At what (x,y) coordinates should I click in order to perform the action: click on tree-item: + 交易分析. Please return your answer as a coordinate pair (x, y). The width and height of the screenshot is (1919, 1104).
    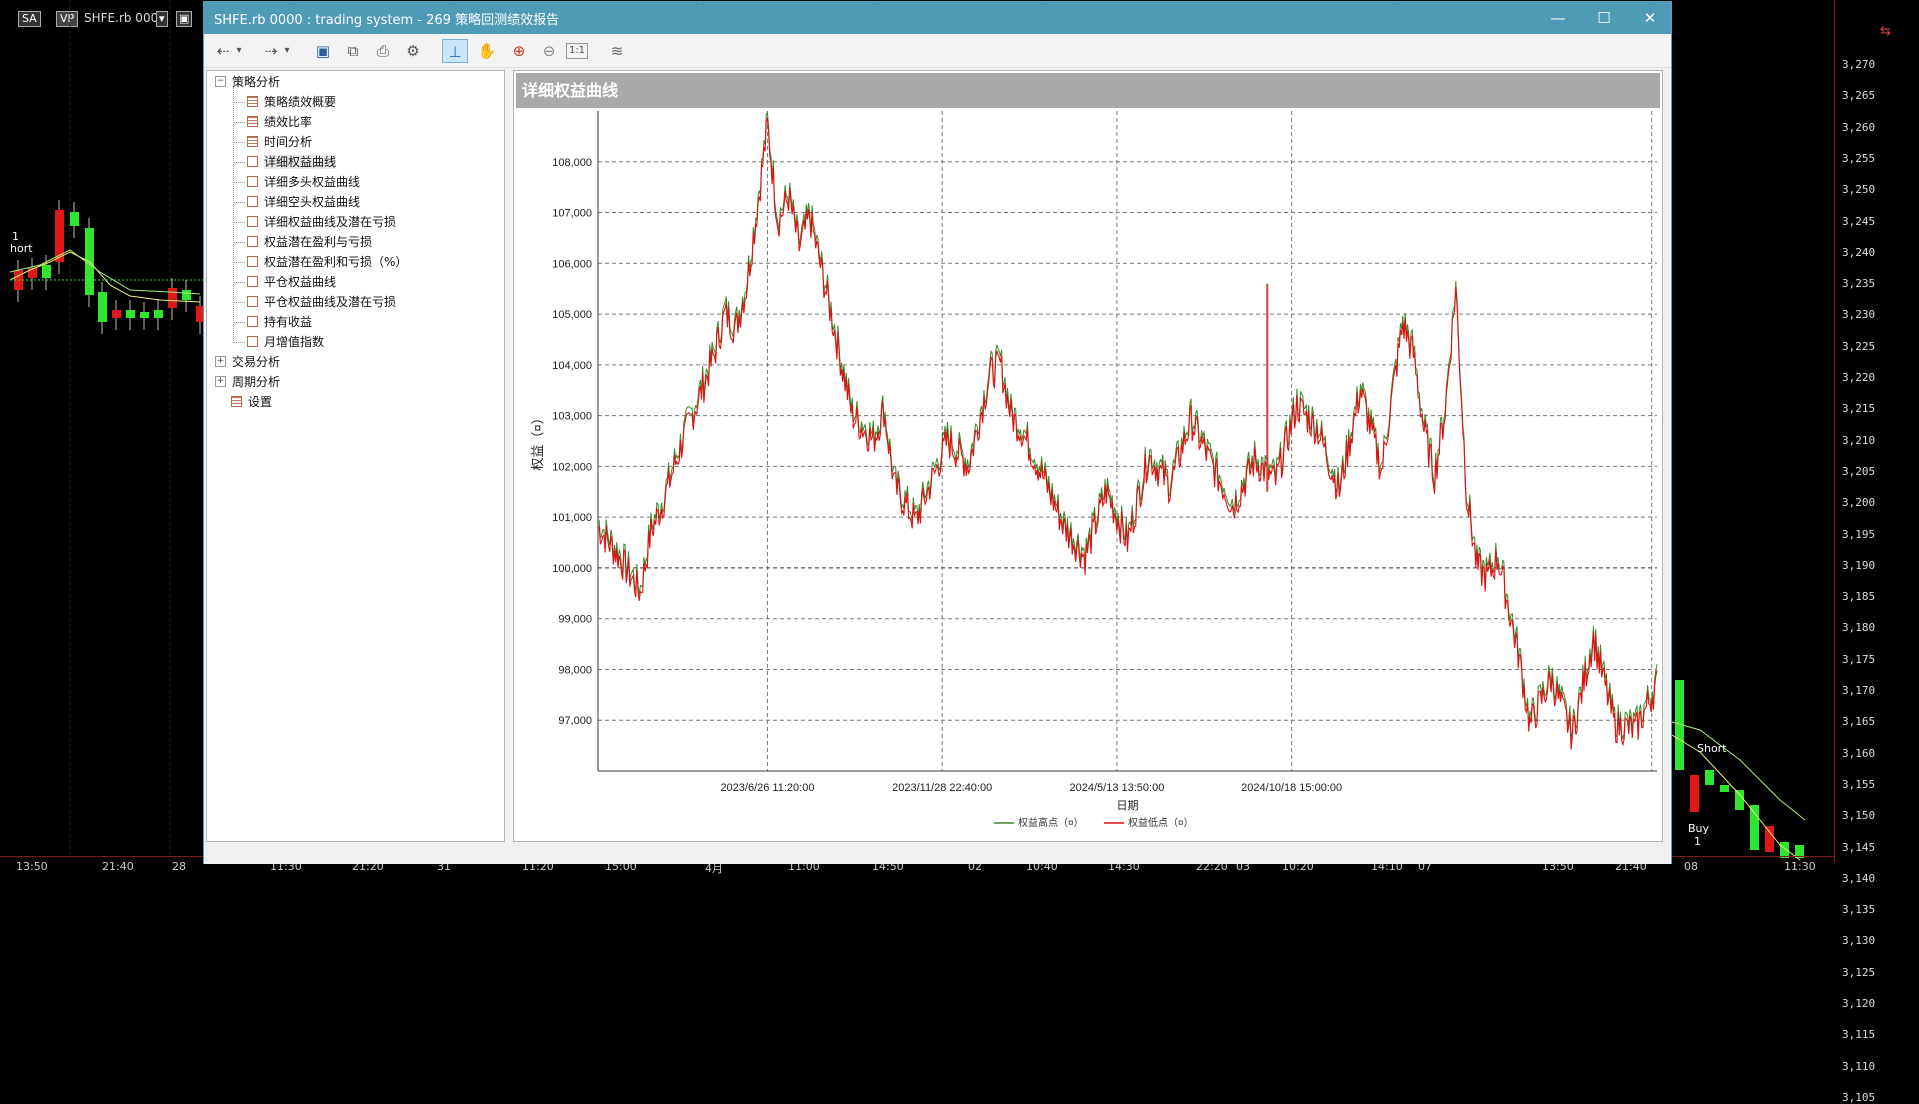
    Looking at the image, I should click on (247, 362).